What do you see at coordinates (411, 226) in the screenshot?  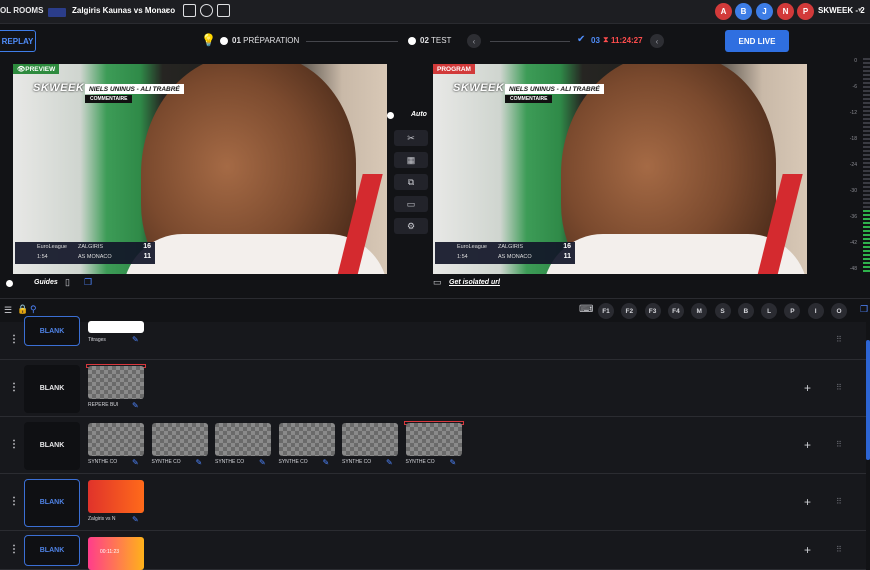 I see `gear-icon: ⚙` at bounding box center [411, 226].